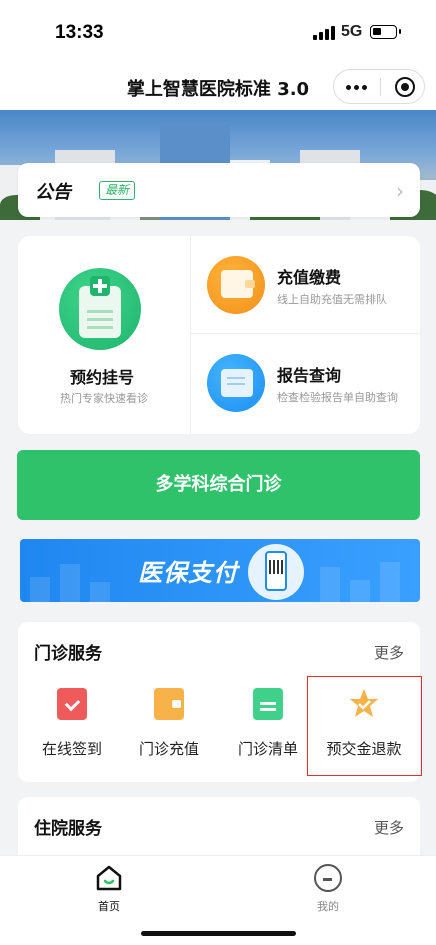  What do you see at coordinates (328, 906) in the screenshot?
I see `tab-label: 我的` at bounding box center [328, 906].